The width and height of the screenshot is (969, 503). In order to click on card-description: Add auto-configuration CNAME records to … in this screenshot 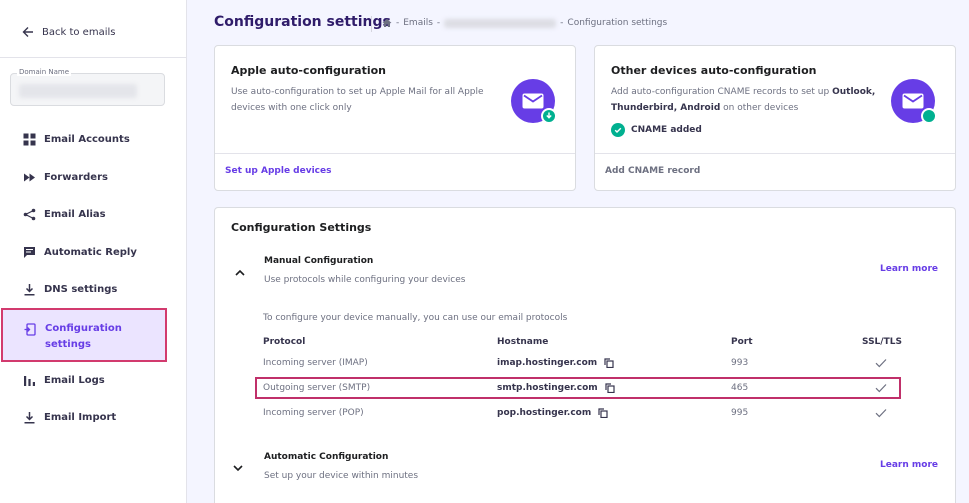, I will do `click(743, 100)`.